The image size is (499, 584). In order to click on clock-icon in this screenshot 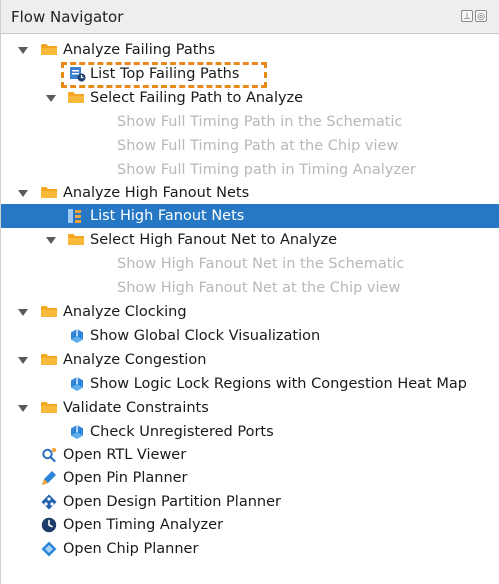, I will do `click(49, 525)`.